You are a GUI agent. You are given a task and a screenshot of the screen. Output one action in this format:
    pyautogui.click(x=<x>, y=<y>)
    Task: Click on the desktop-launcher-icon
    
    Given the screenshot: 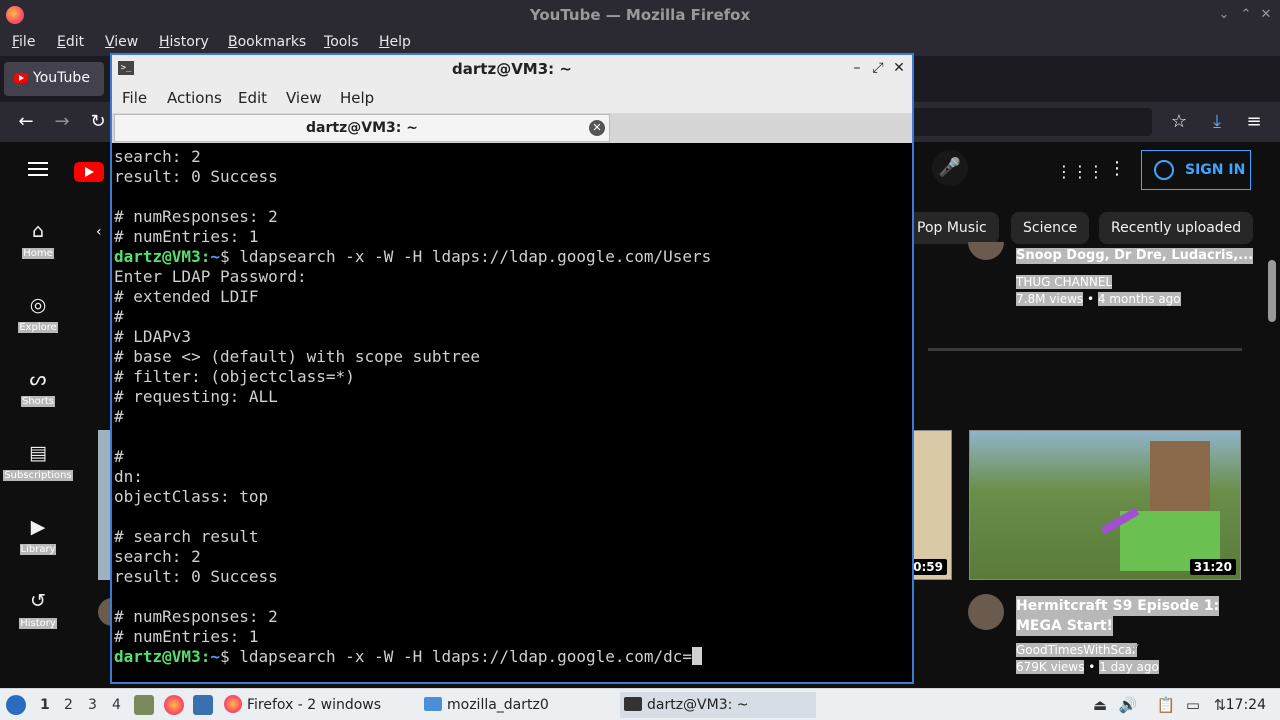 What is the action you would take?
    pyautogui.click(x=203, y=705)
    